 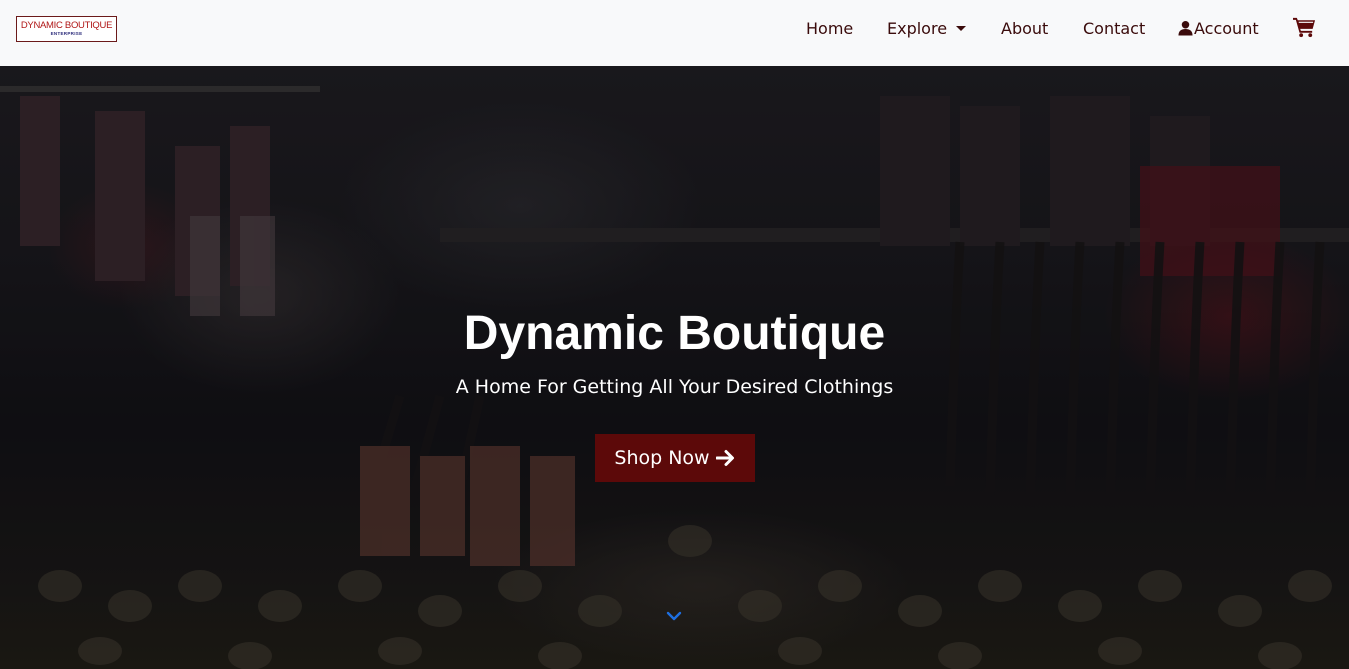 What do you see at coordinates (917, 28) in the screenshot?
I see `nav-item-label: Explore` at bounding box center [917, 28].